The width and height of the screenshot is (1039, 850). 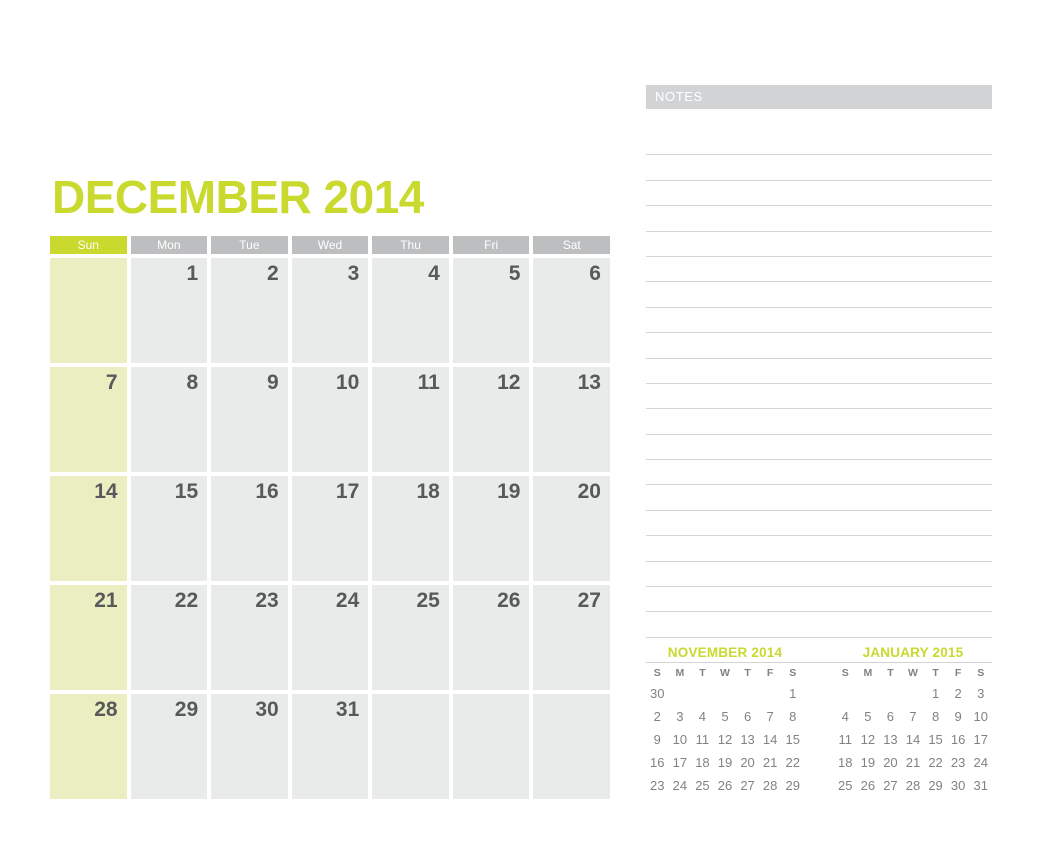 What do you see at coordinates (410, 528) in the screenshot?
I see `day-cell: 18` at bounding box center [410, 528].